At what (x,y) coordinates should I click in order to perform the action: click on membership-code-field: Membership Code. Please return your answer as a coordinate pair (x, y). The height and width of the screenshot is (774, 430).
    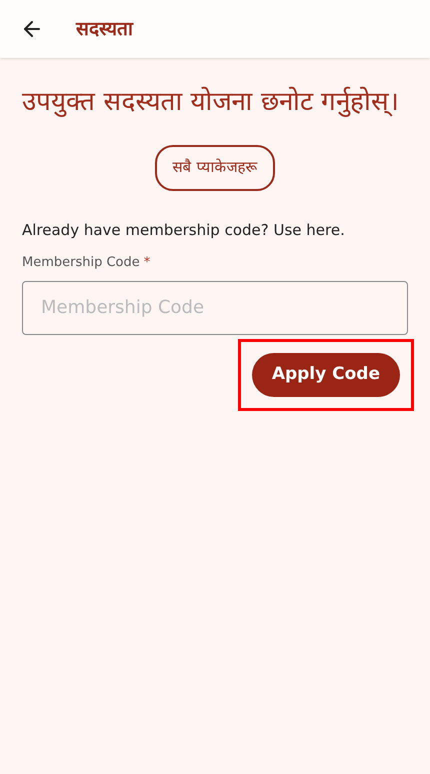
    Looking at the image, I should click on (215, 307).